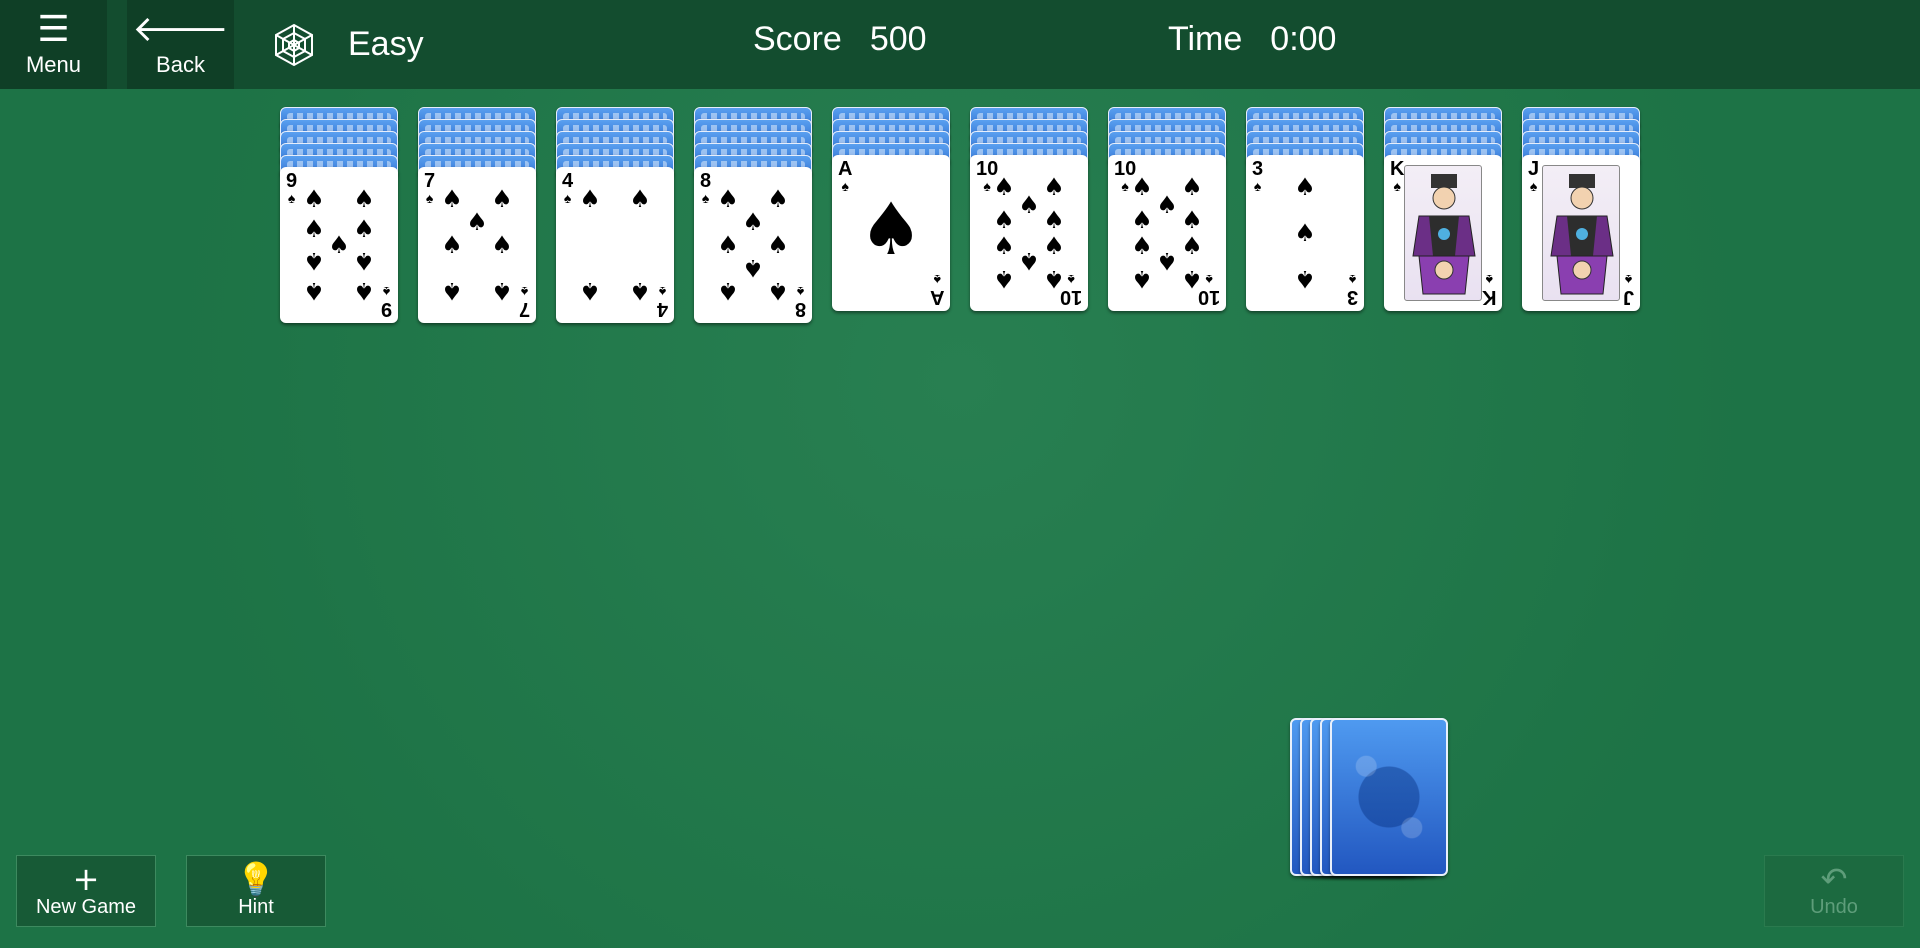  What do you see at coordinates (1834, 878) in the screenshot?
I see `undo-icon: ↶` at bounding box center [1834, 878].